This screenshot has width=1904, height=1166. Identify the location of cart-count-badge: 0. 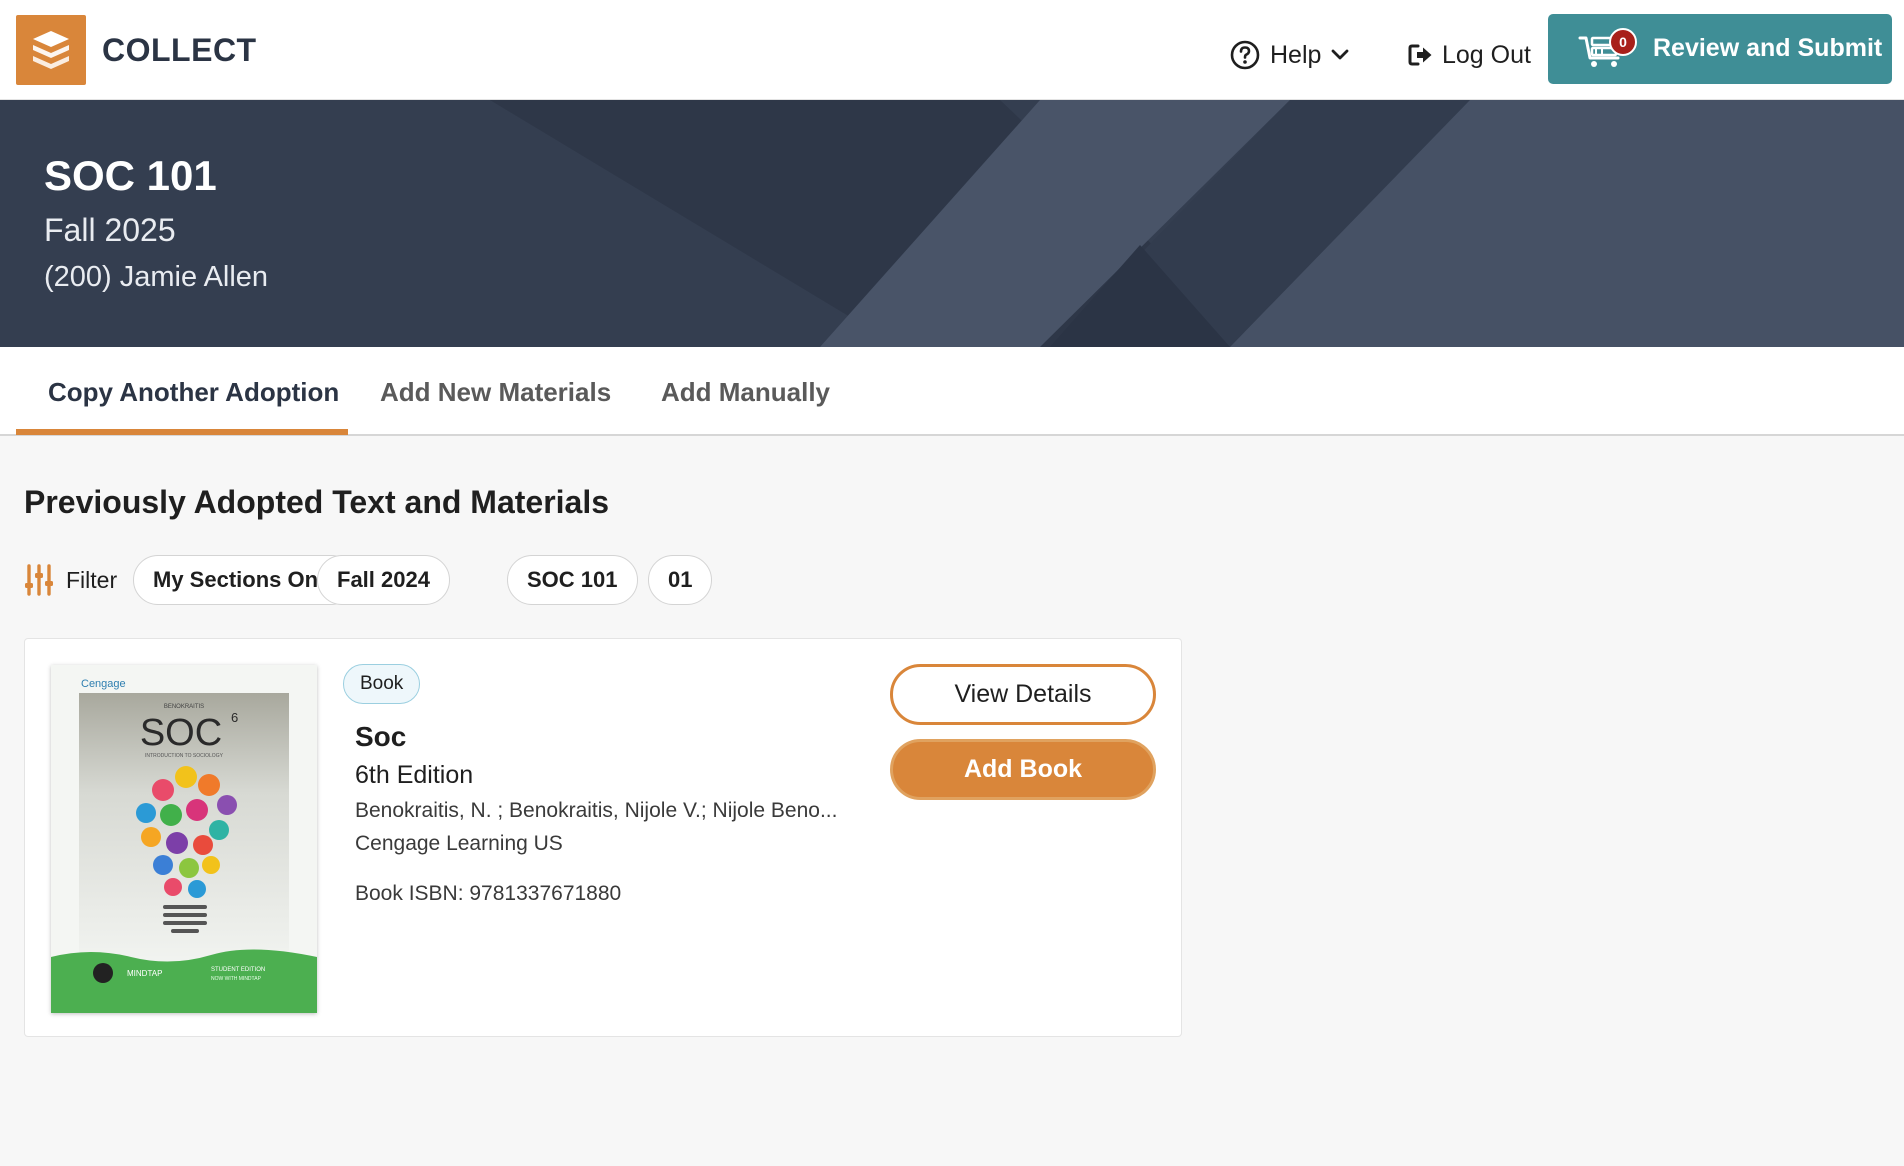
(1623, 42).